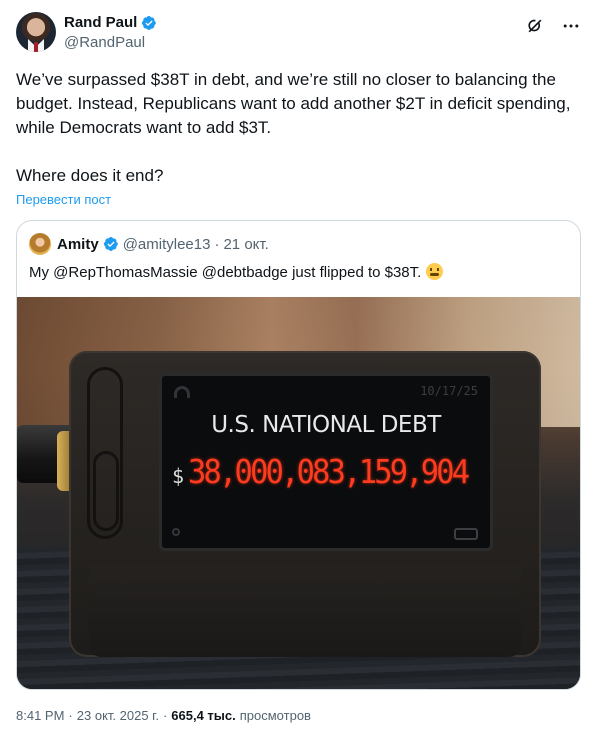  What do you see at coordinates (40, 244) in the screenshot?
I see `quote-author-avatar` at bounding box center [40, 244].